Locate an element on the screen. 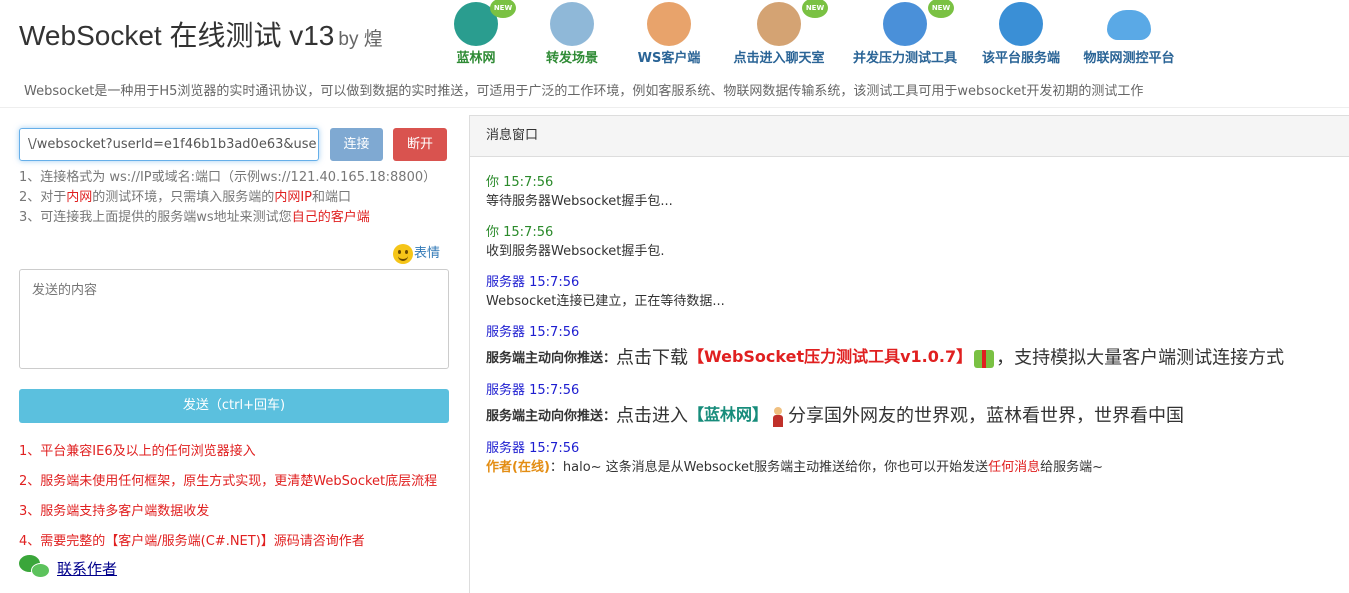  tip-text: 3、可连接我上面提供的服务端ws地址来测试您 is located at coordinates (155, 217).